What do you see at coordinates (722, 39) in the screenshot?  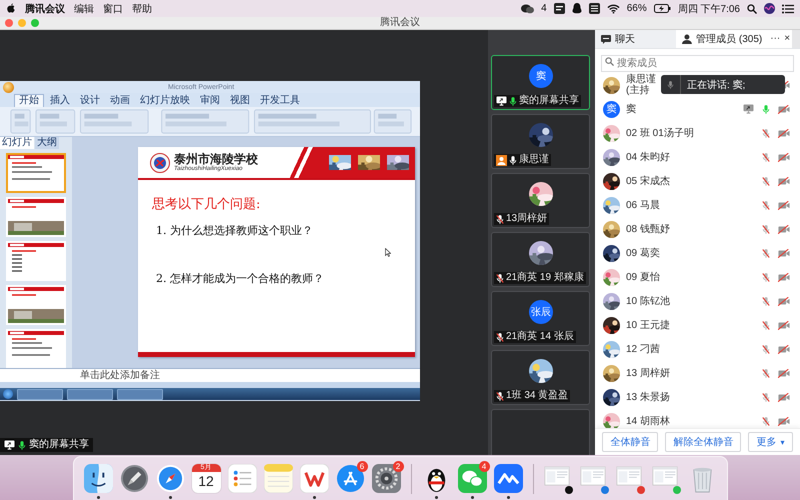 I see `panel-tab: 管理成员 (305)` at bounding box center [722, 39].